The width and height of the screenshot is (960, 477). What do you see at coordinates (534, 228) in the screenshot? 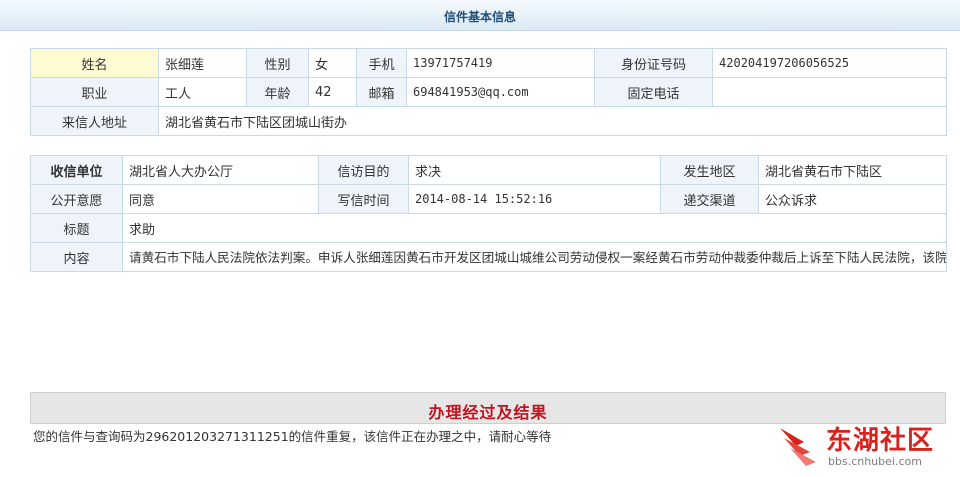
I see `subject-value: 求助` at bounding box center [534, 228].